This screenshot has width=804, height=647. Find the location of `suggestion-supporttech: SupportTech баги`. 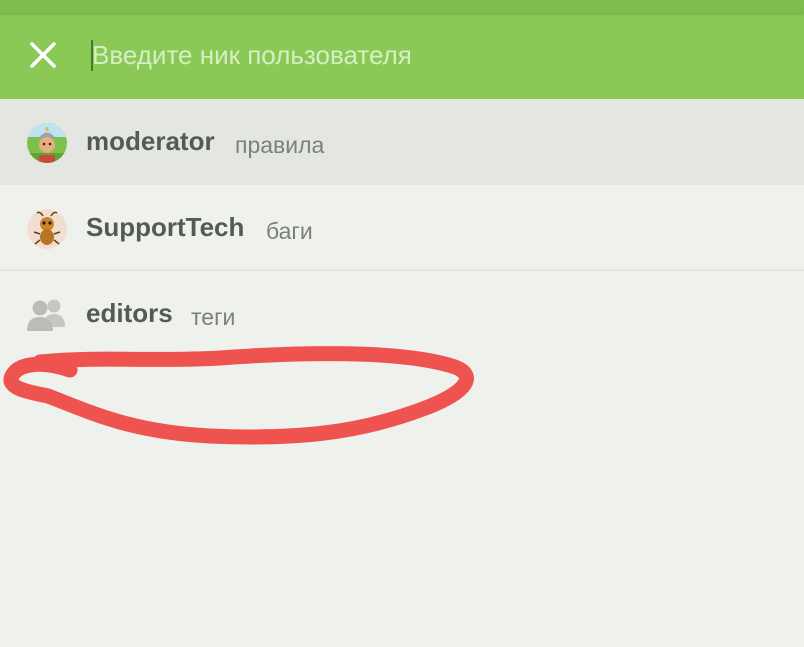

suggestion-supporttech: SupportTech баги is located at coordinates (402, 228).